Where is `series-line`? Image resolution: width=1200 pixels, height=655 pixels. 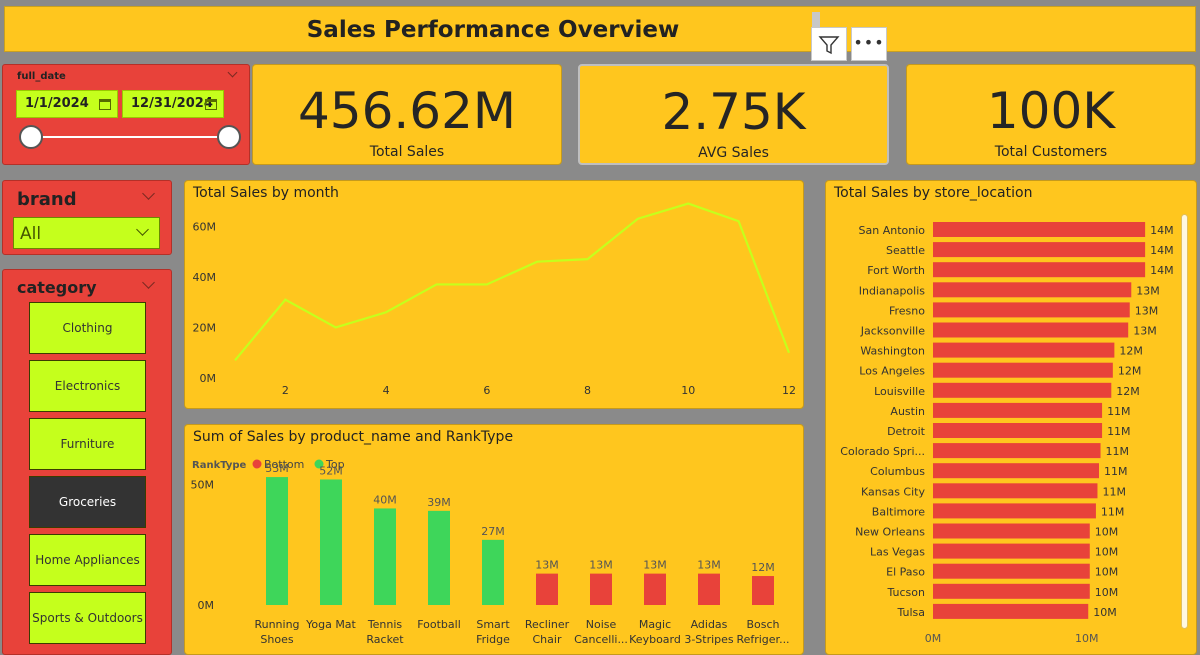 series-line is located at coordinates (512, 282).